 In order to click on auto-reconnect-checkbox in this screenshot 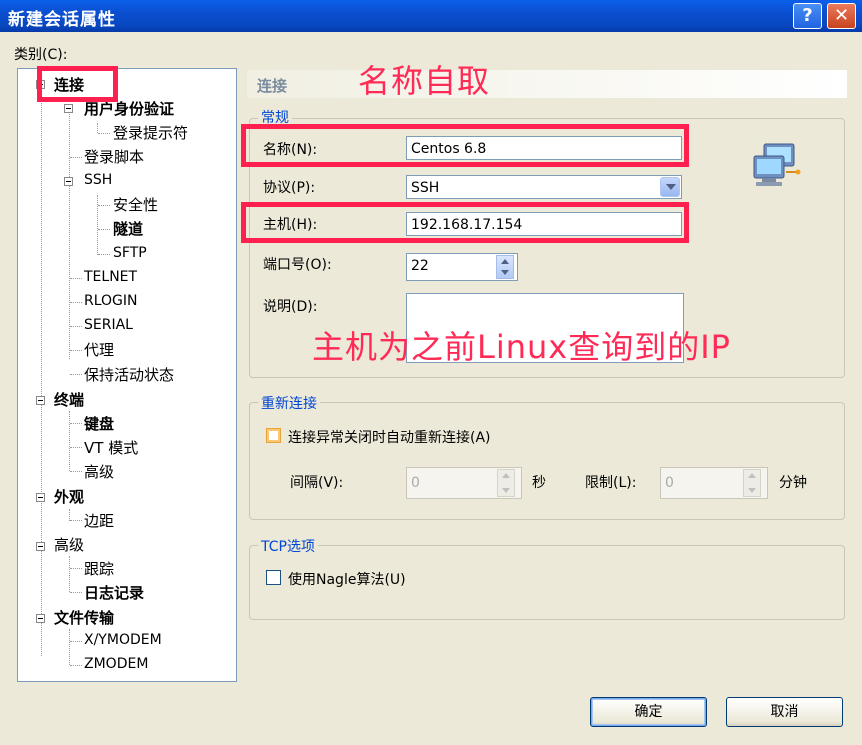, I will do `click(273, 435)`.